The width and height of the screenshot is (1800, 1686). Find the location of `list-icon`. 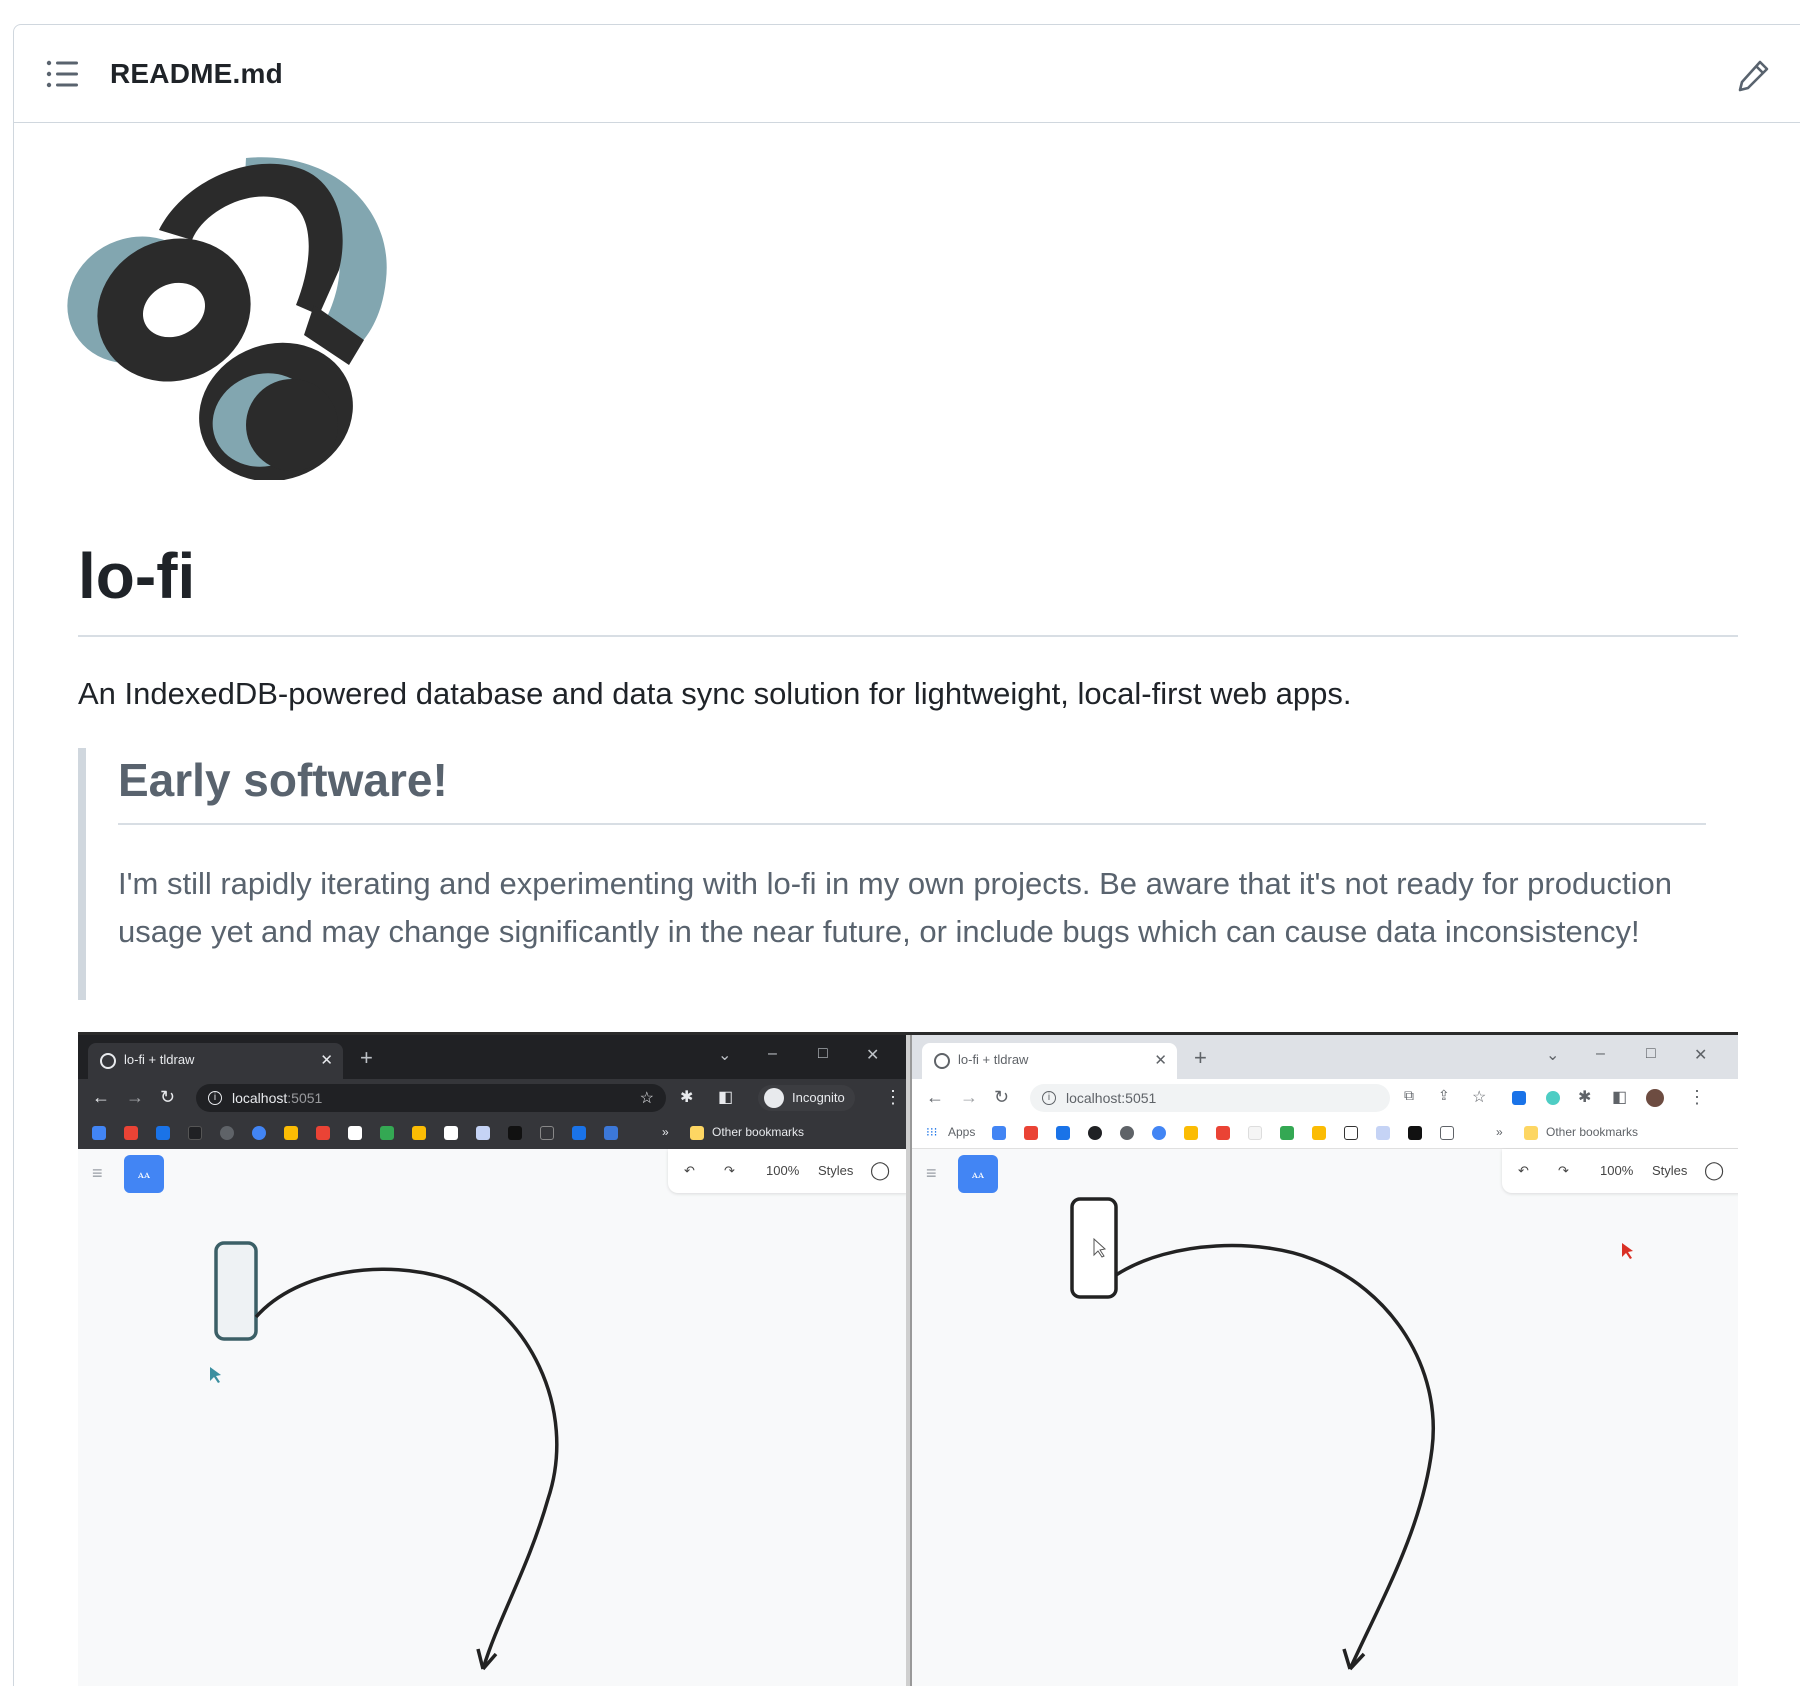

list-icon is located at coordinates (62, 74).